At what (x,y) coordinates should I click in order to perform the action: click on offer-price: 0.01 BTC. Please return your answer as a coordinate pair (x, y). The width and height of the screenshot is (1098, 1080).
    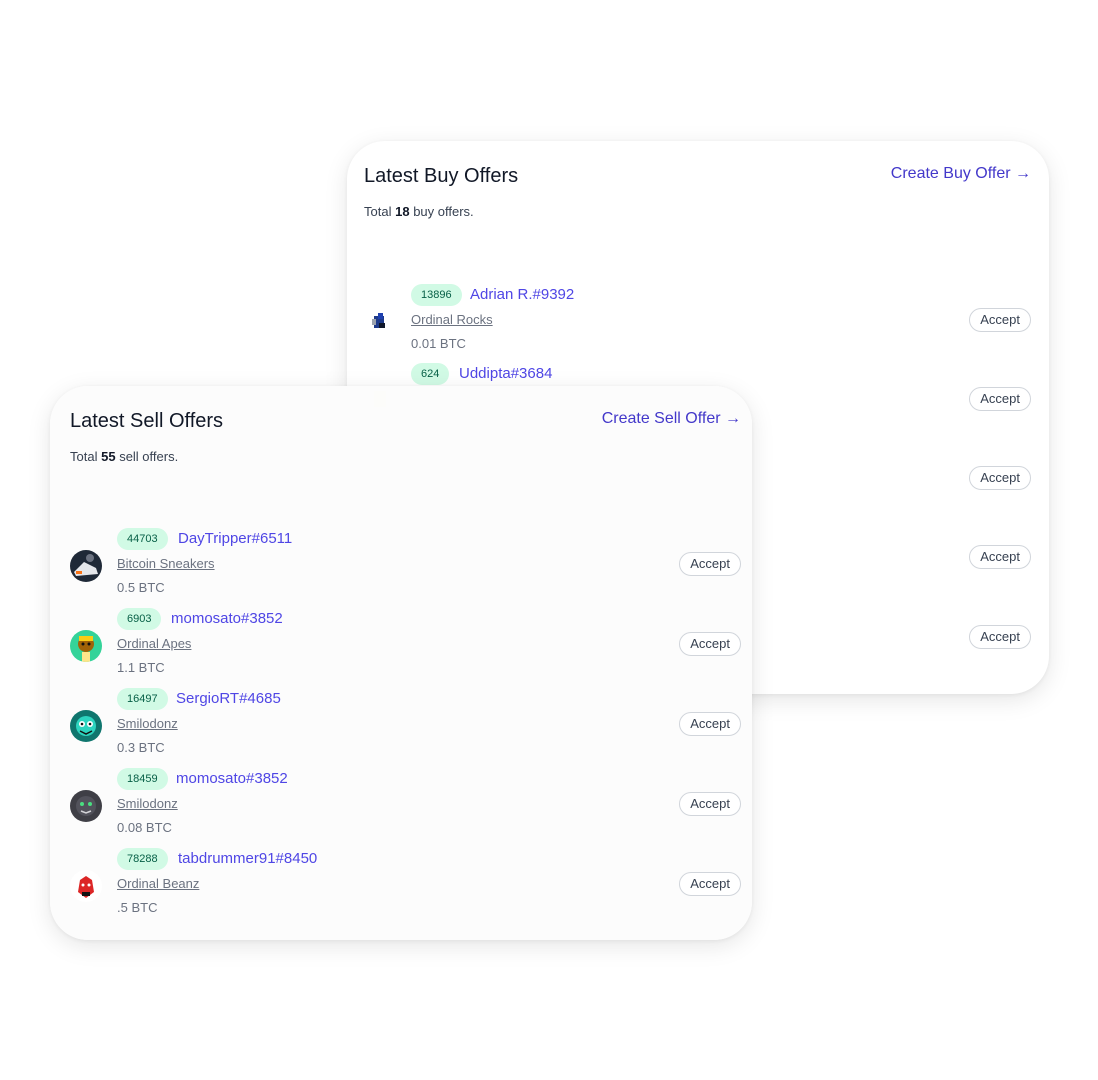
    Looking at the image, I should click on (438, 343).